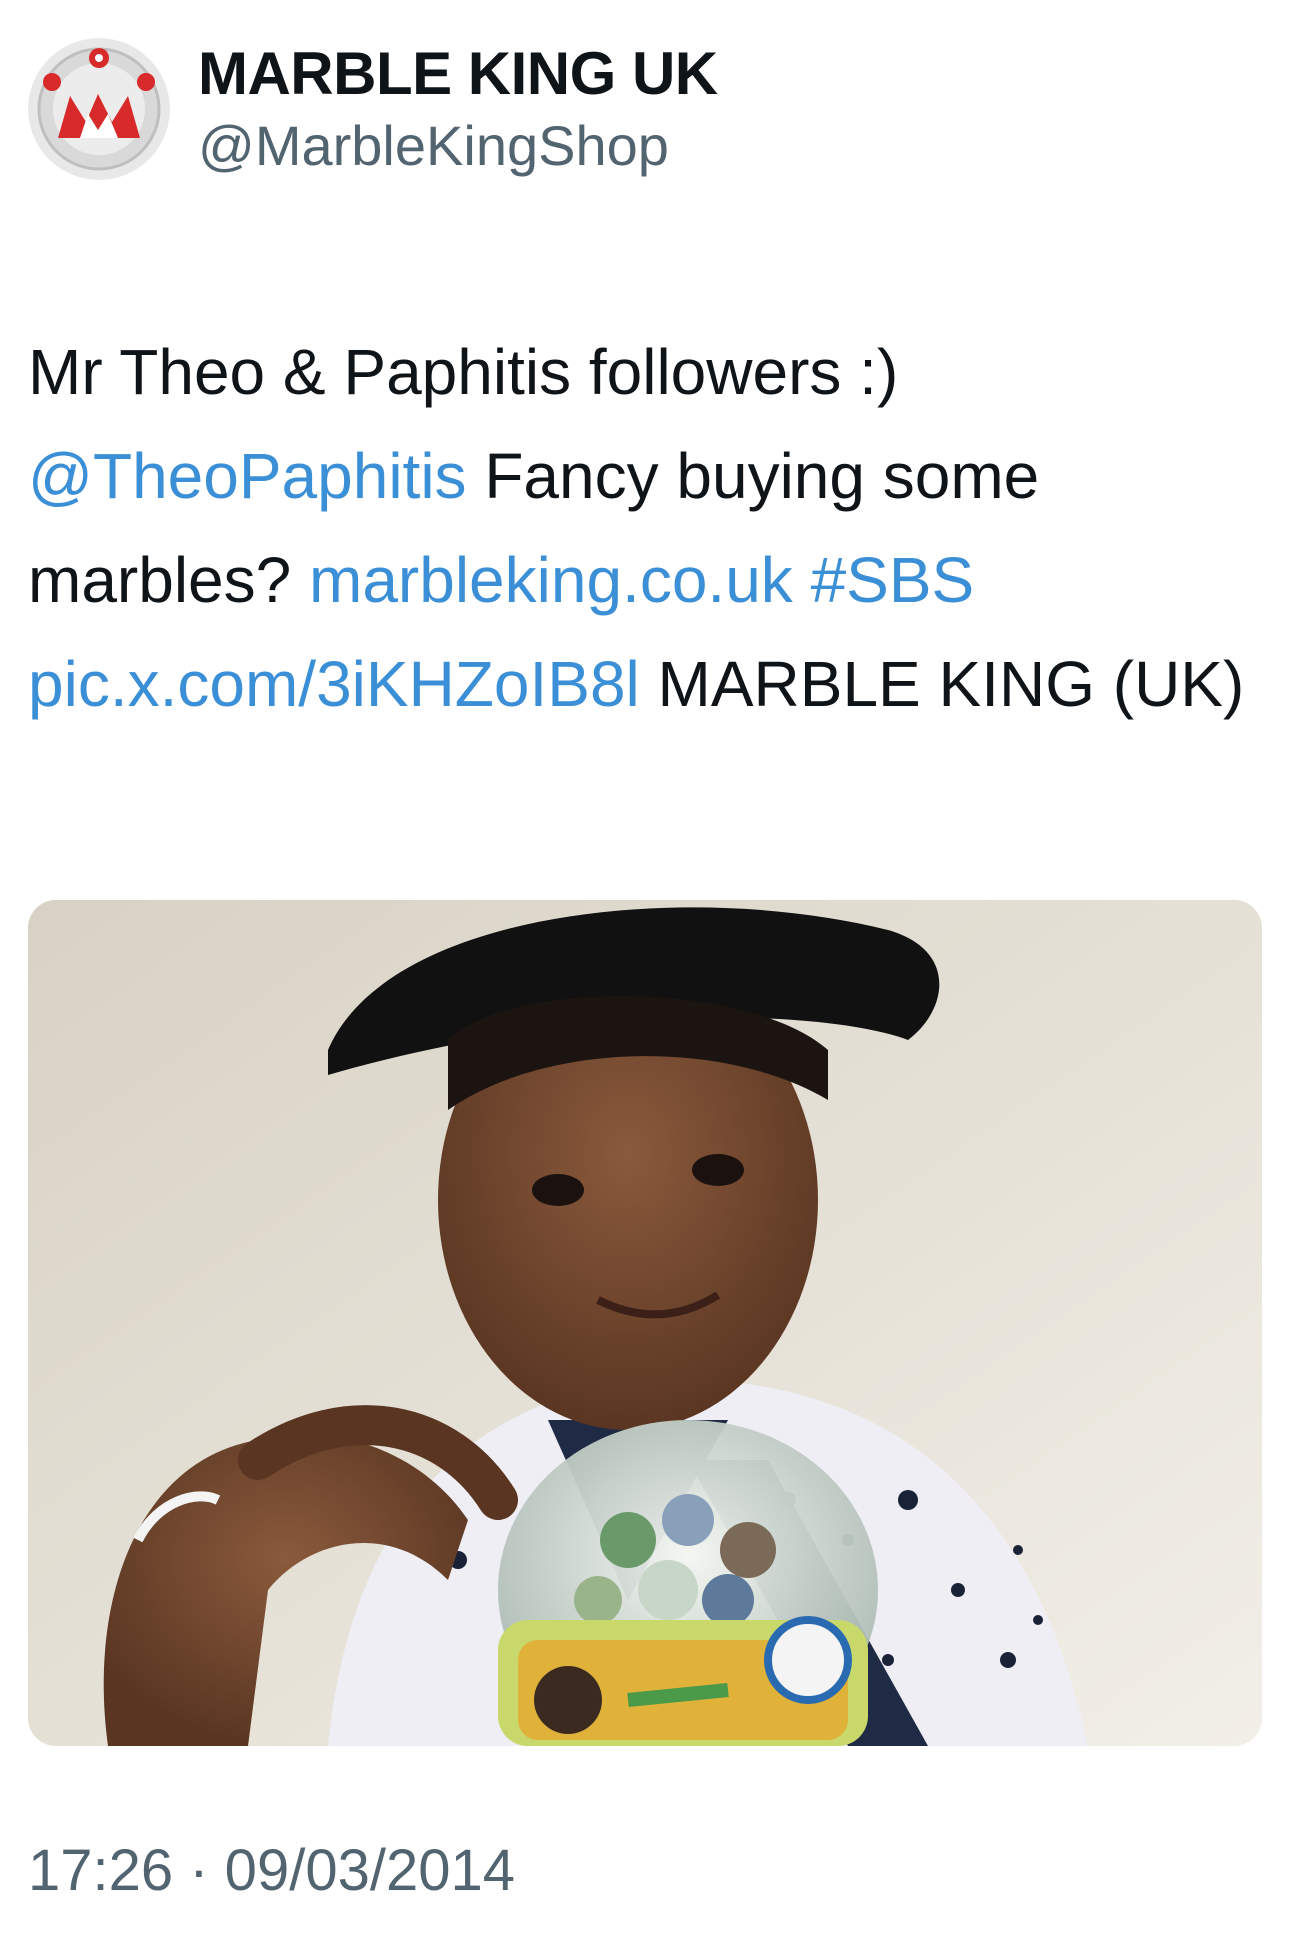  Describe the element at coordinates (942, 684) in the screenshot. I see `tweet-text-part-3: MARBLE KING (UK)` at that location.